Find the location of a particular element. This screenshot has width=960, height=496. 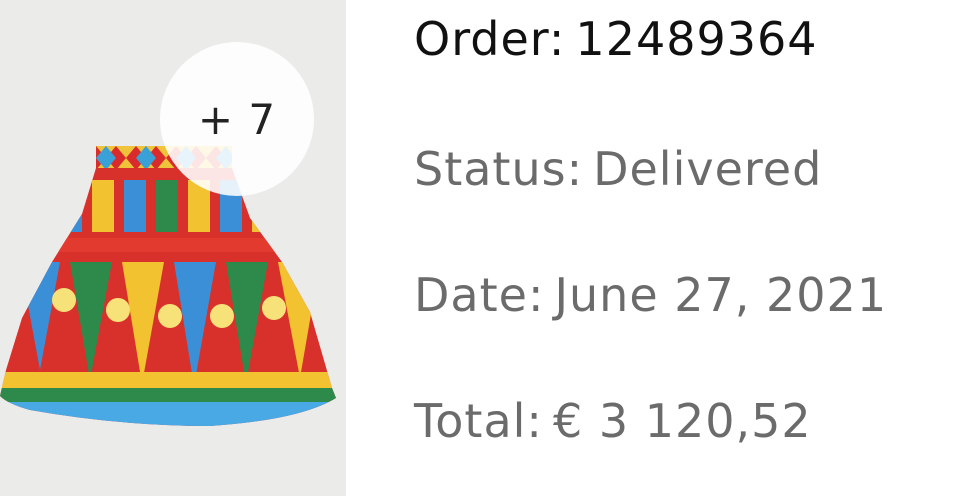

date-label: Date: is located at coordinates (479, 295).